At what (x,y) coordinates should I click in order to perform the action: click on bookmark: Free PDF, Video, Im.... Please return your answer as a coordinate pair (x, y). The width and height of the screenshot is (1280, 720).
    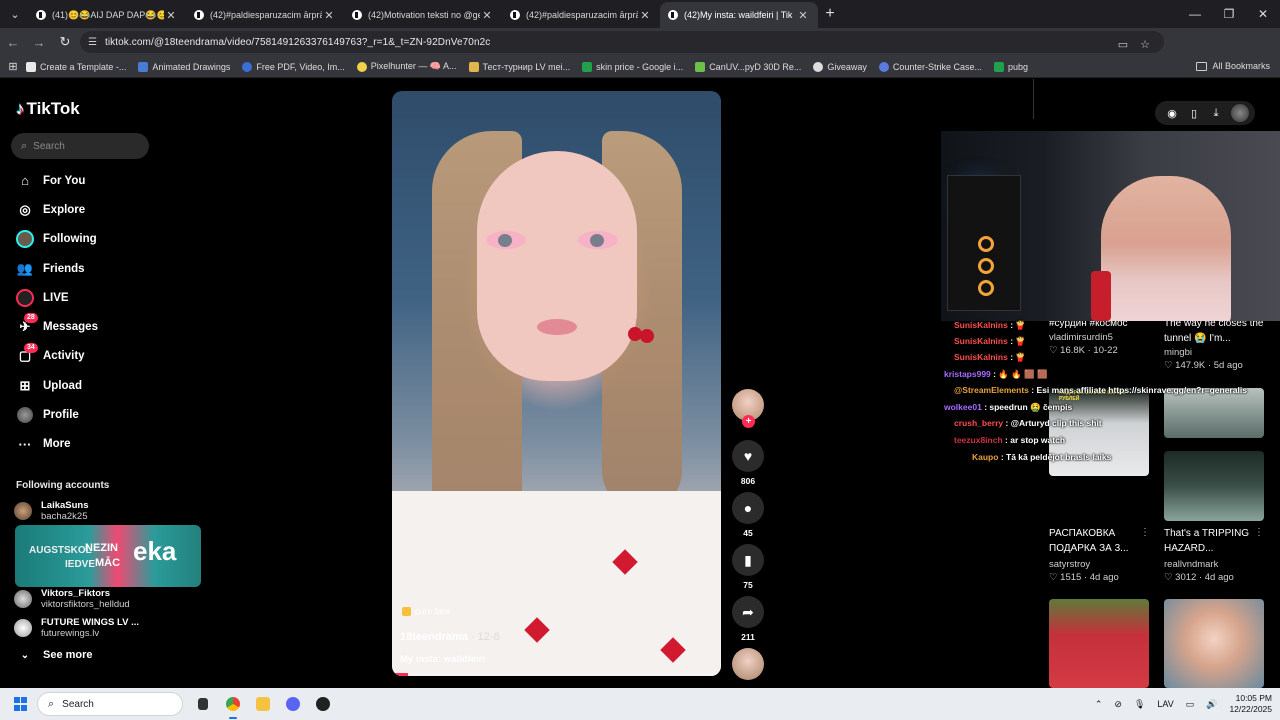
    Looking at the image, I should click on (293, 66).